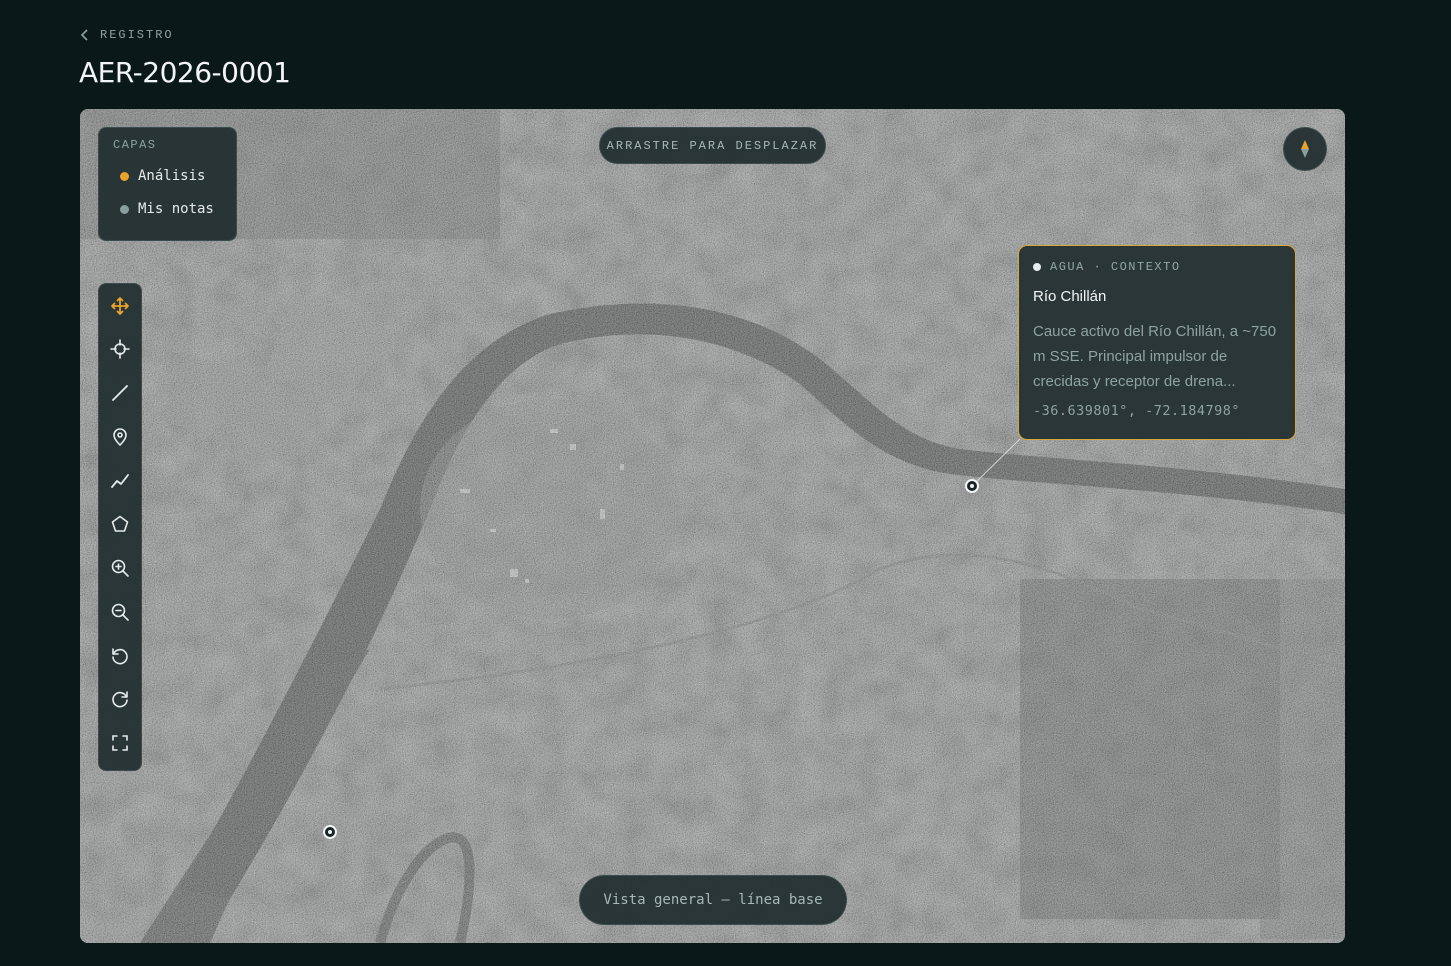 The height and width of the screenshot is (966, 1451). I want to click on page-title: AER-2026-0001, so click(185, 72).